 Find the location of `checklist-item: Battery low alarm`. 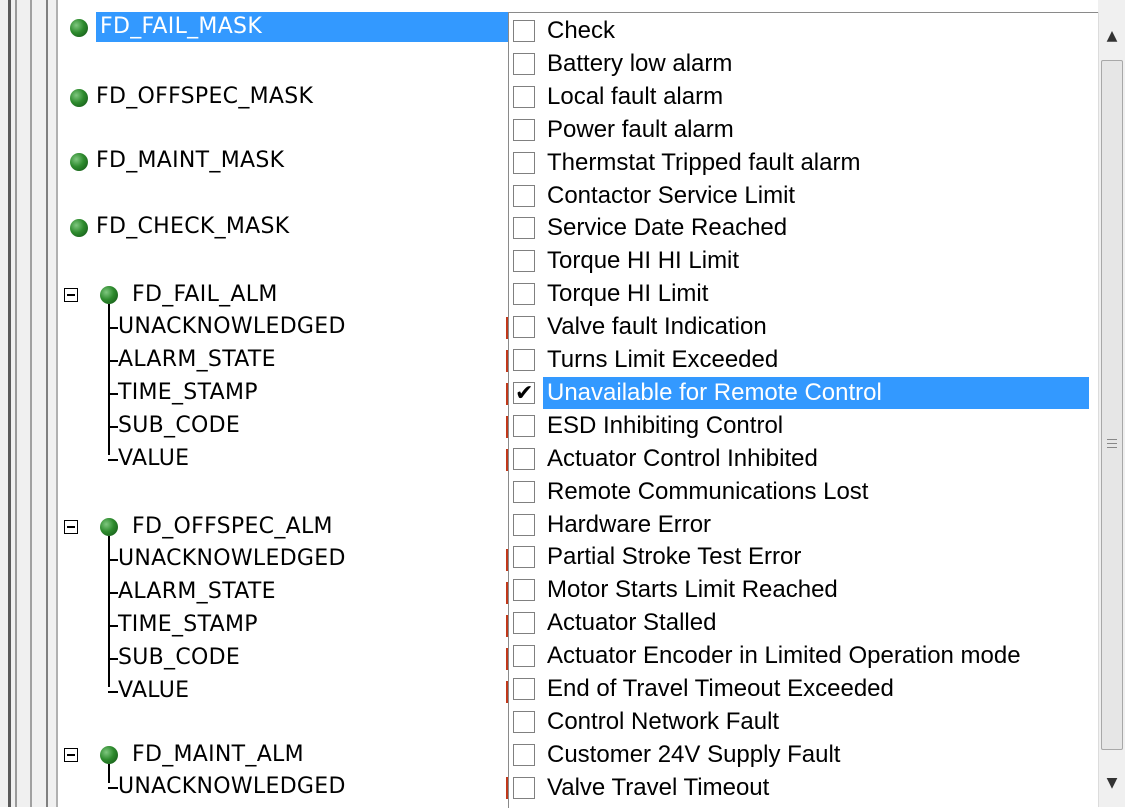

checklist-item: Battery low alarm is located at coordinates (800, 64).